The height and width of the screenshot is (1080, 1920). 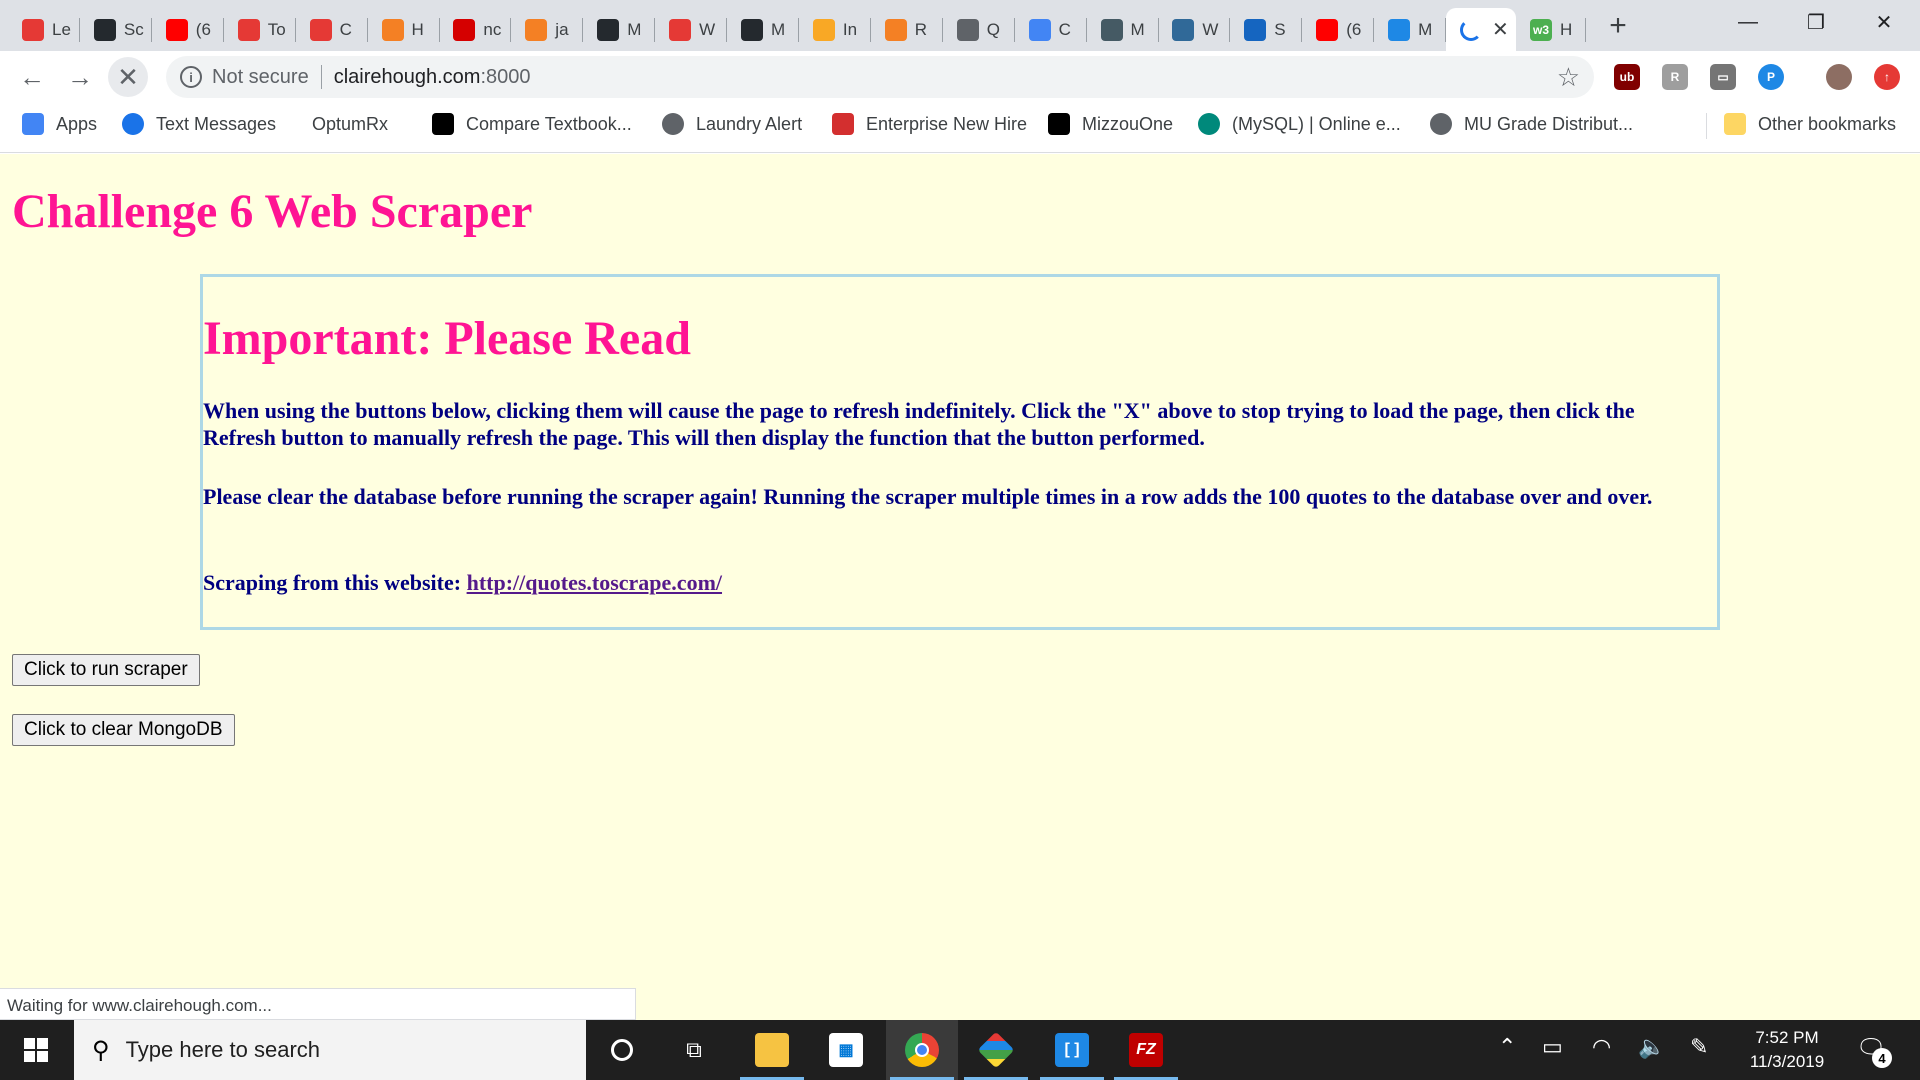 I want to click on bookmark-item: OptumRx, so click(x=350, y=124).